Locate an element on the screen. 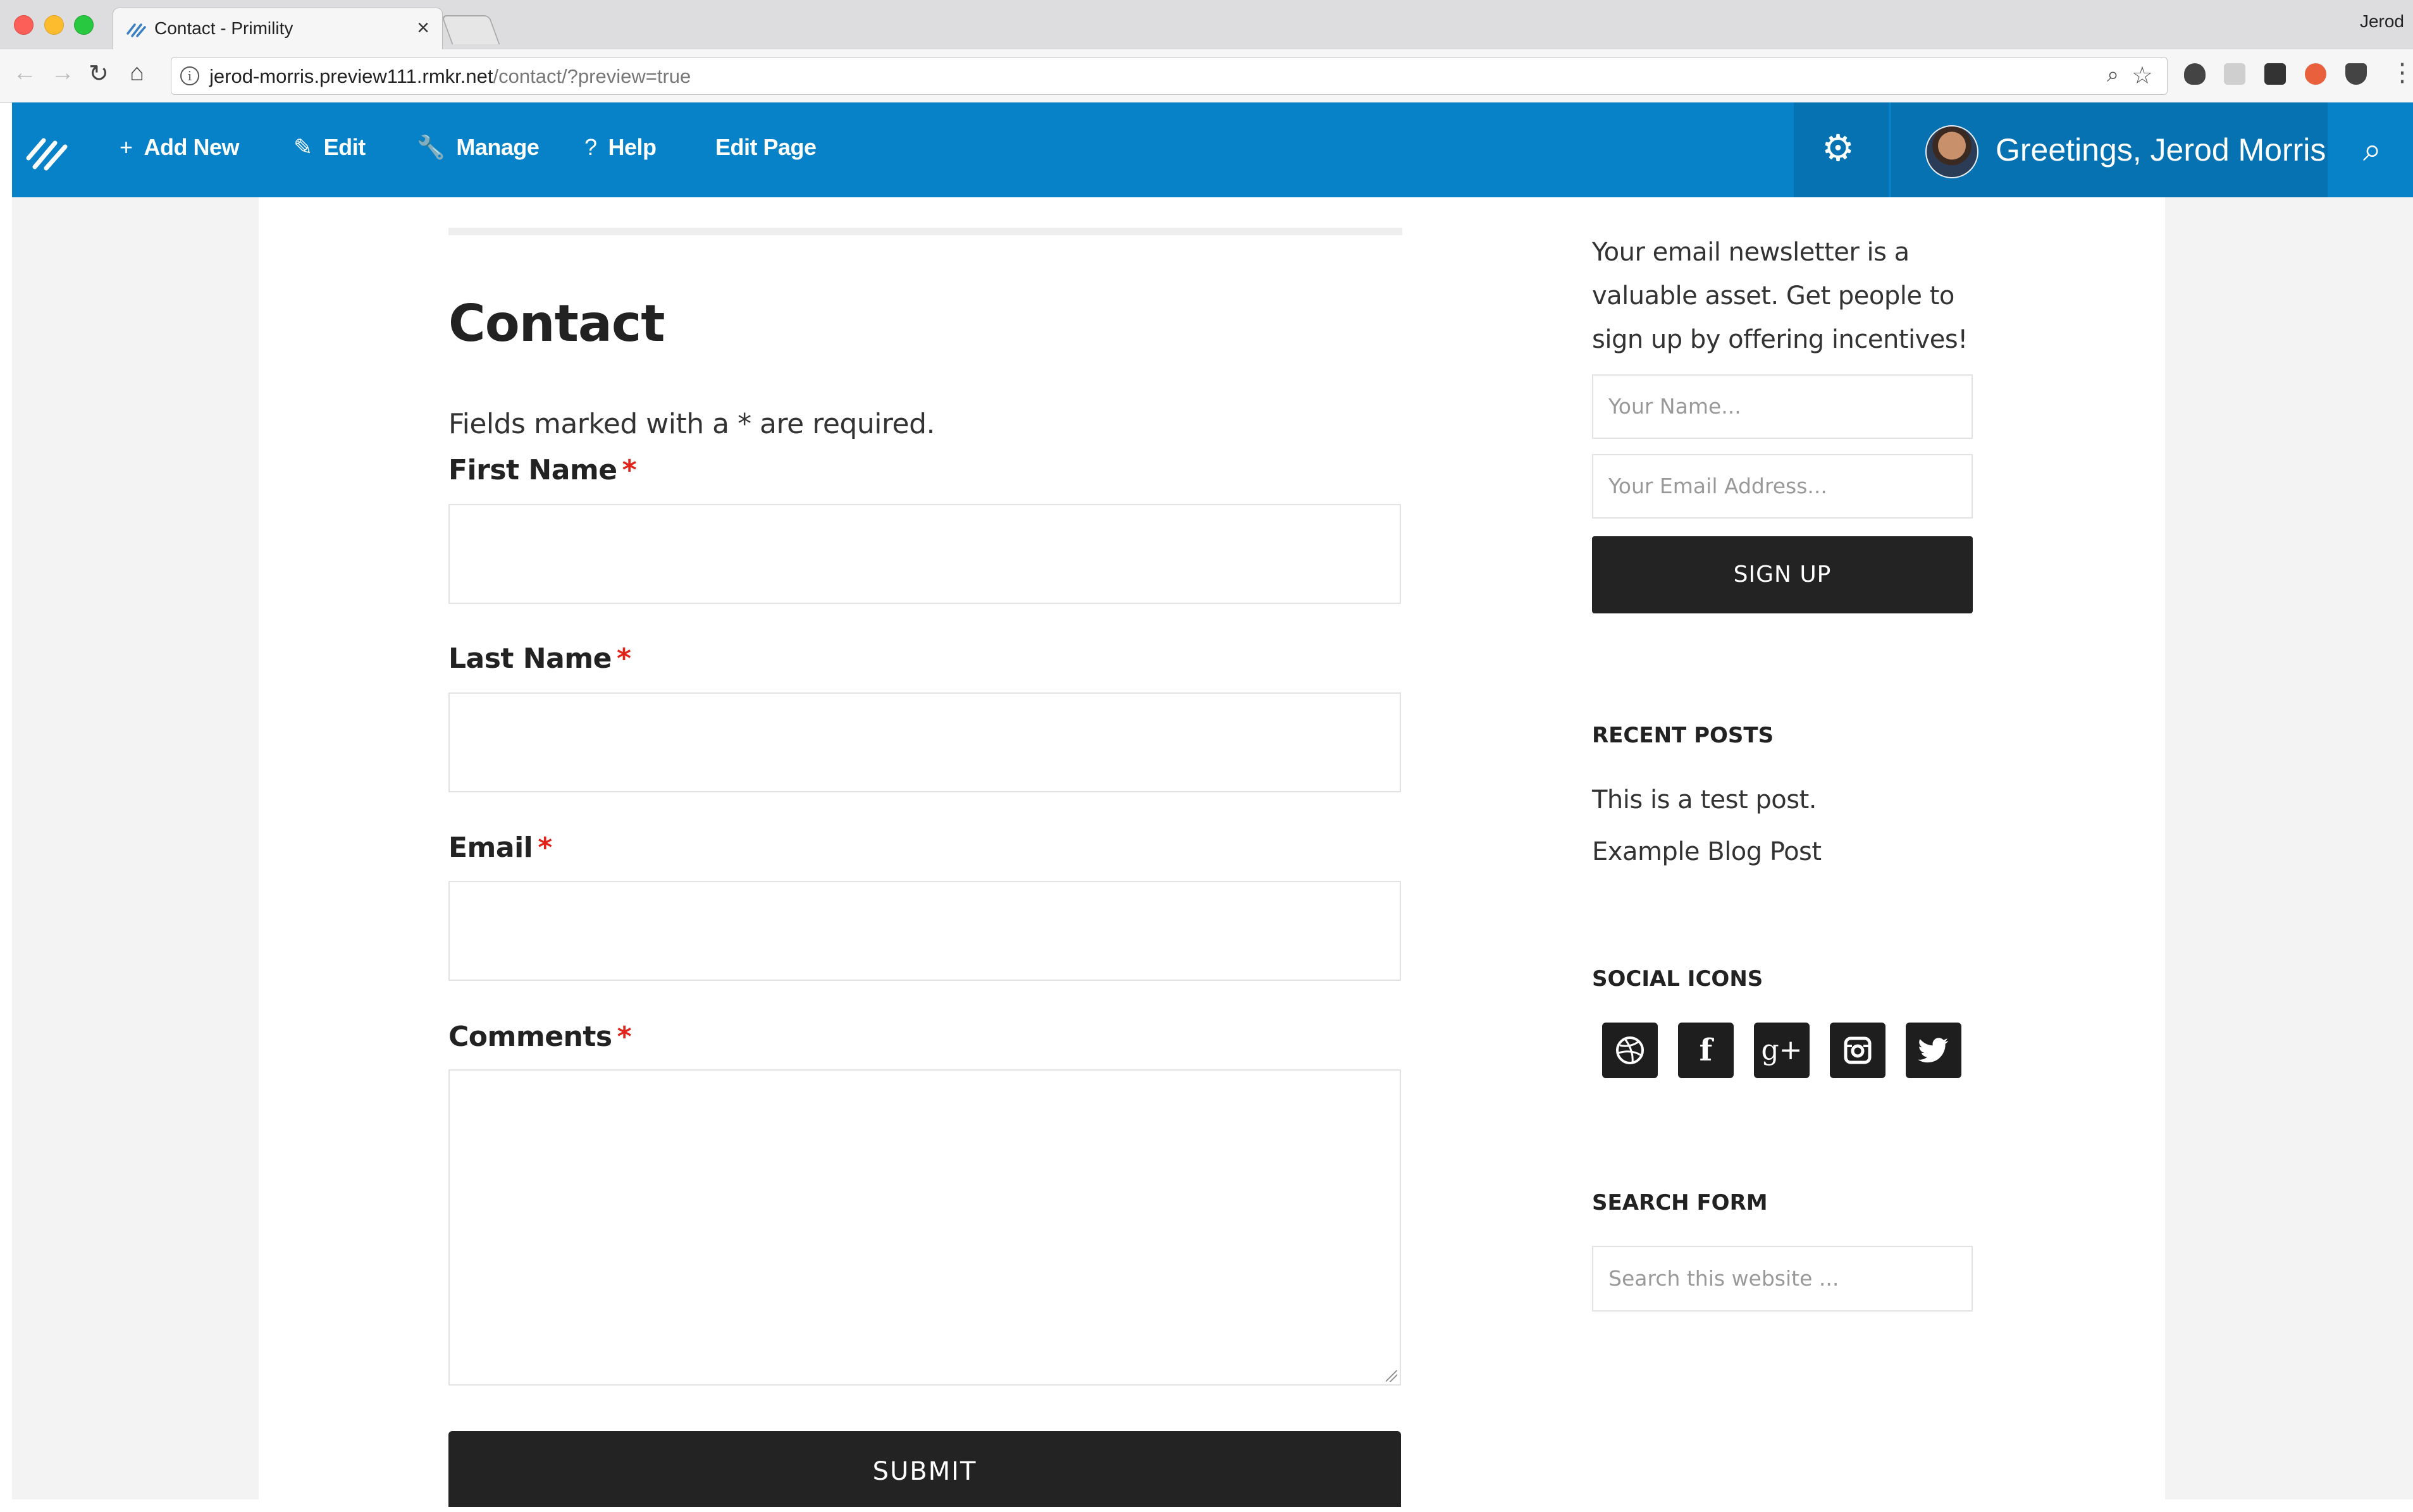  avatar is located at coordinates (1951, 151).